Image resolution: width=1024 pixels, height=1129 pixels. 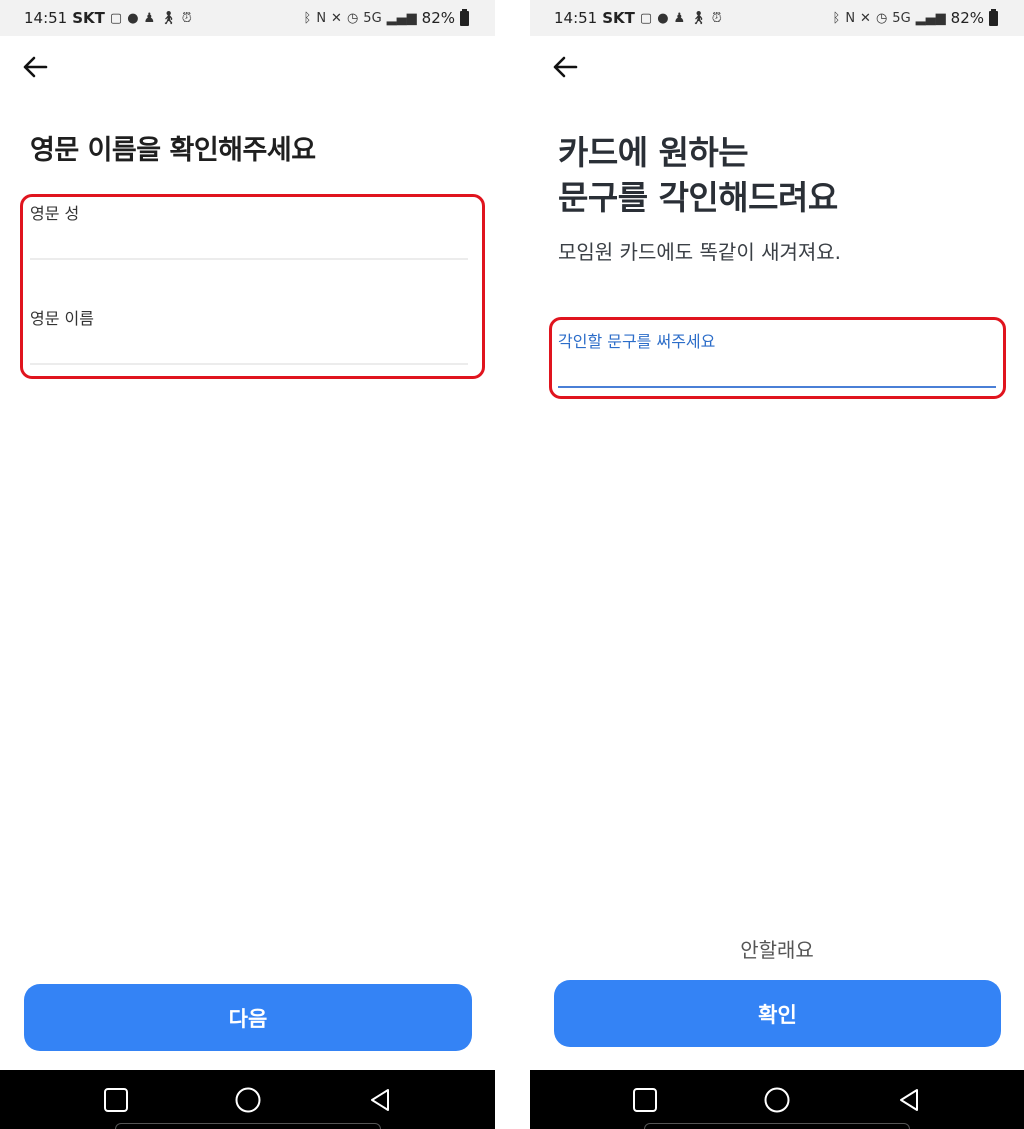 What do you see at coordinates (777, 370) in the screenshot?
I see `engraving-input` at bounding box center [777, 370].